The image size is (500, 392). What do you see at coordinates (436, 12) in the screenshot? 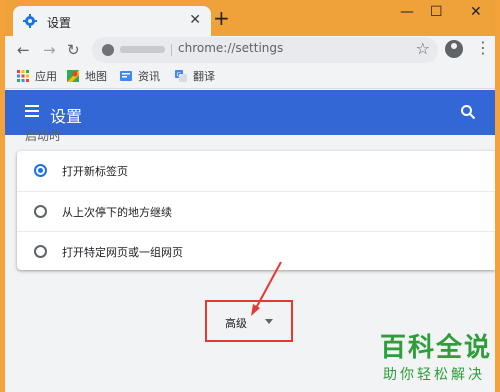
I see `maximize-button: ☐` at bounding box center [436, 12].